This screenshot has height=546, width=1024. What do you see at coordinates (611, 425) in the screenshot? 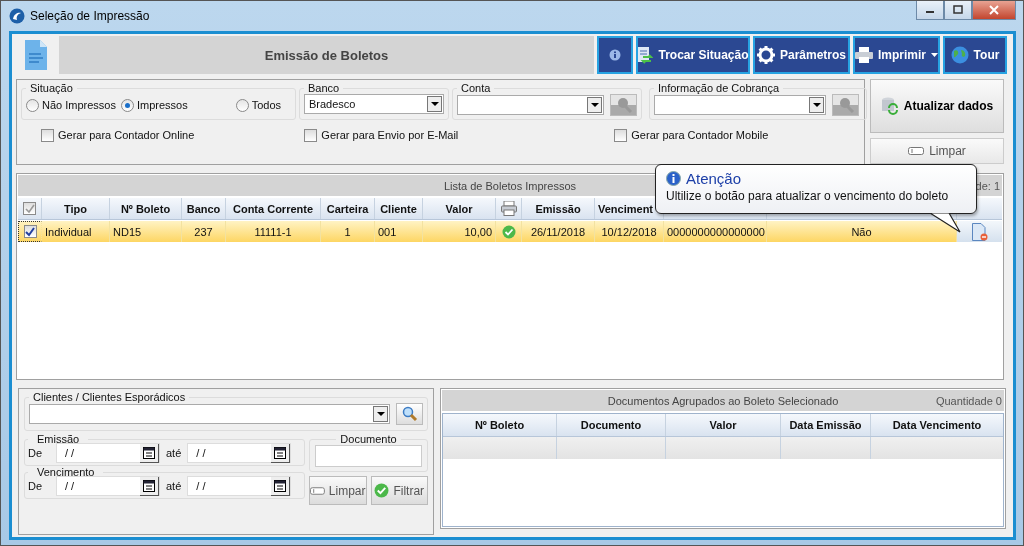
I see `column-header: Documento` at bounding box center [611, 425].